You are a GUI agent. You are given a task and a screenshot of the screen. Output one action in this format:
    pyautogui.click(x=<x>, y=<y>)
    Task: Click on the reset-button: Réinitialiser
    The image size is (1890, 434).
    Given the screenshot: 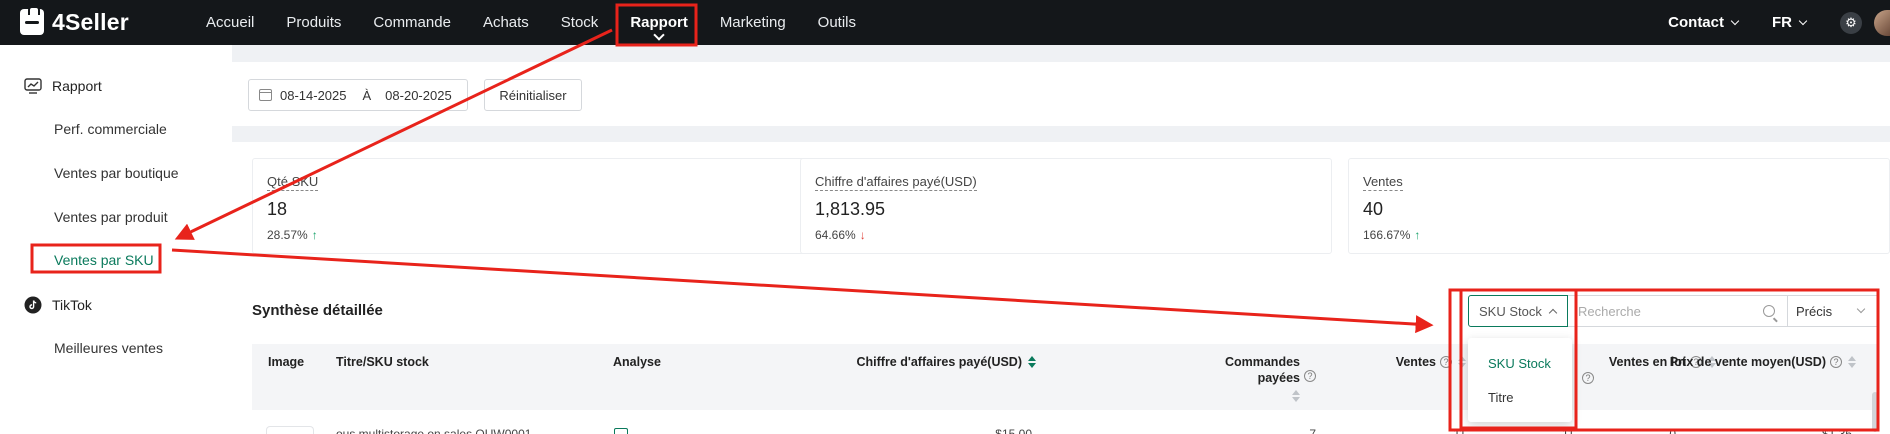 What is the action you would take?
    pyautogui.click(x=533, y=95)
    